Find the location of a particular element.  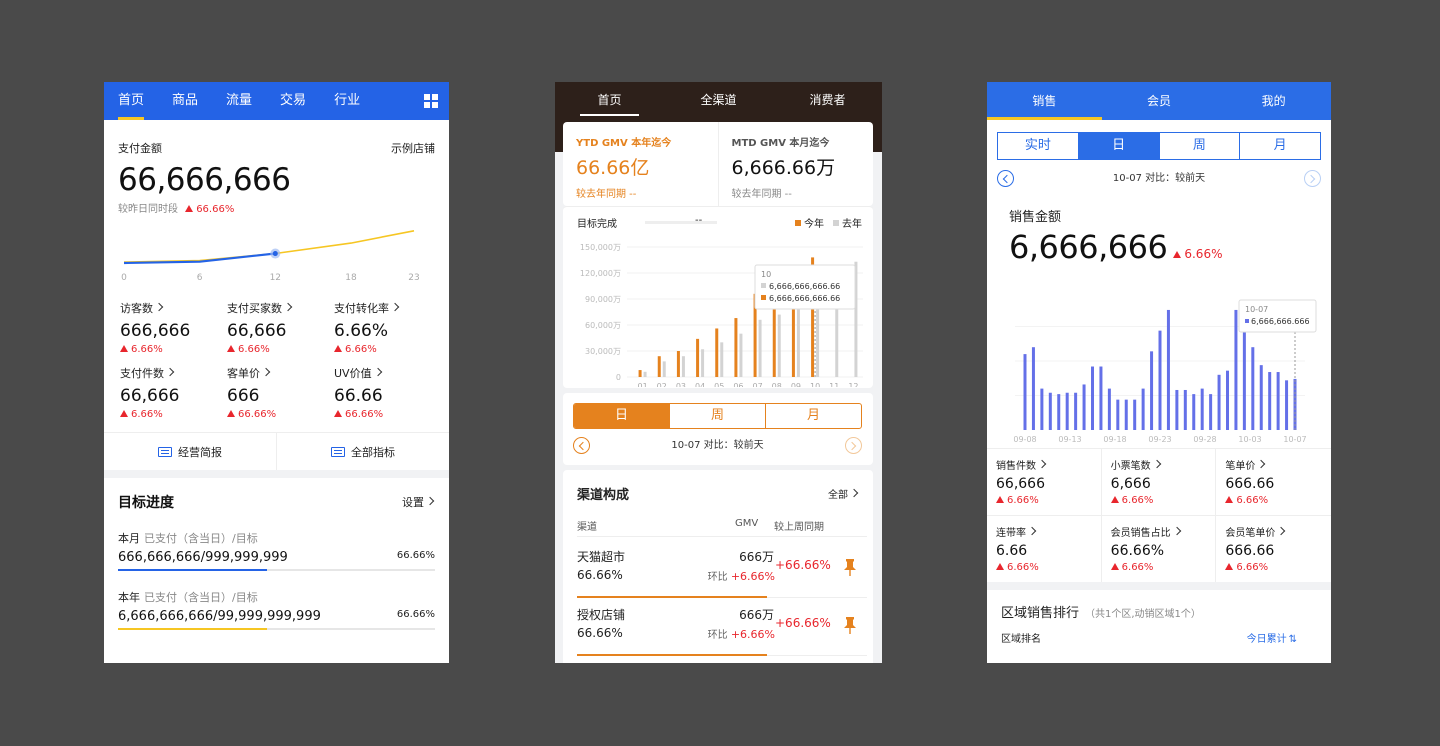

metric-cell: 连带率 6.66 6.66% is located at coordinates (1044, 549).